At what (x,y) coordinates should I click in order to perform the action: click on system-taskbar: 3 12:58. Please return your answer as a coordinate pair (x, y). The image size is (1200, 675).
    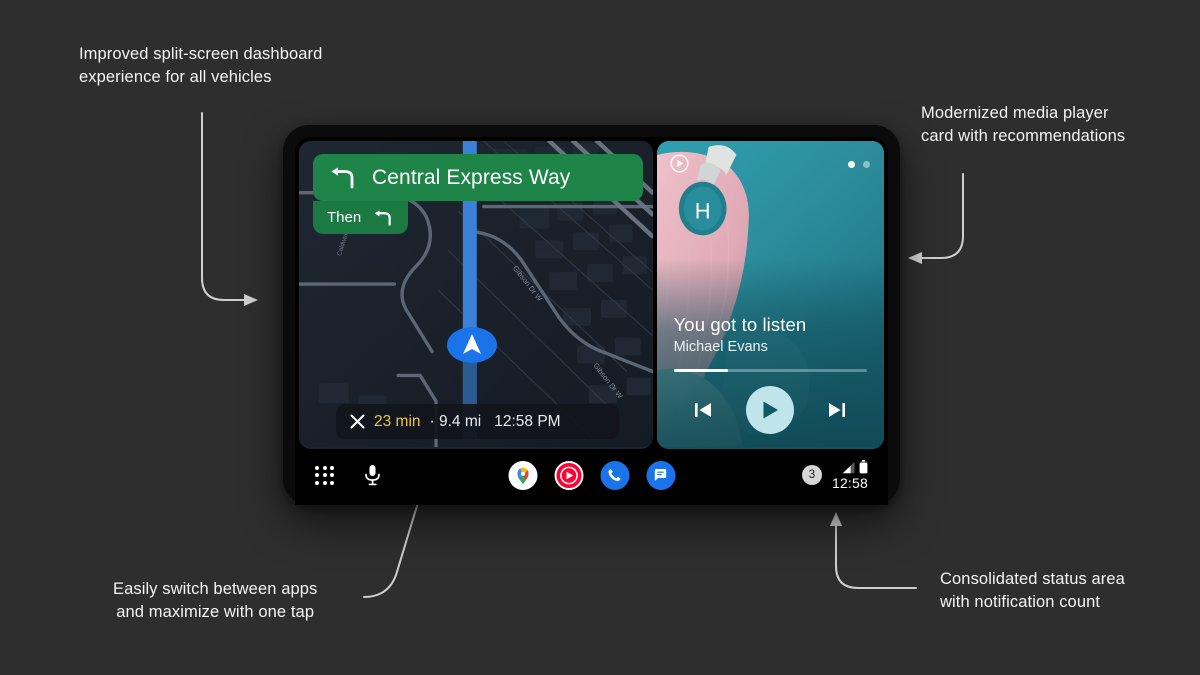
    Looking at the image, I should click on (591, 475).